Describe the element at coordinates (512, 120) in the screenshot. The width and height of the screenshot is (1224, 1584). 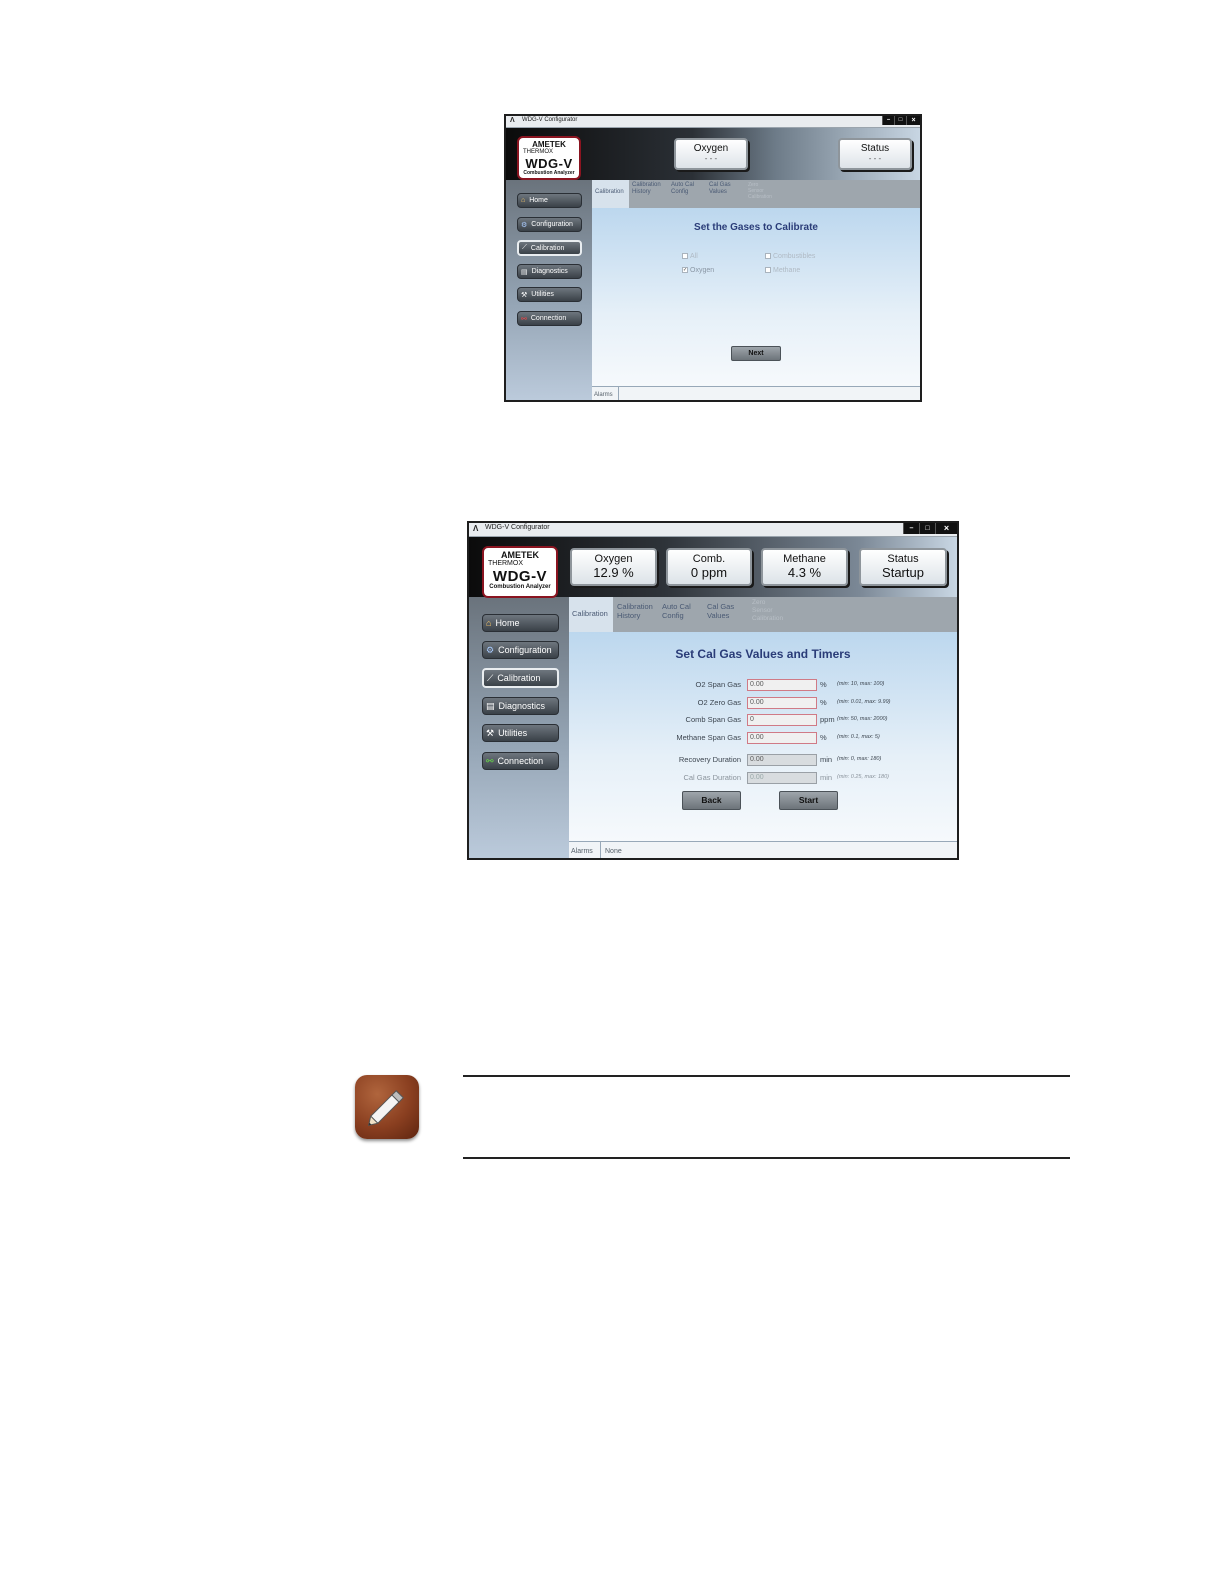
I see `app-icon: Ʌ` at that location.